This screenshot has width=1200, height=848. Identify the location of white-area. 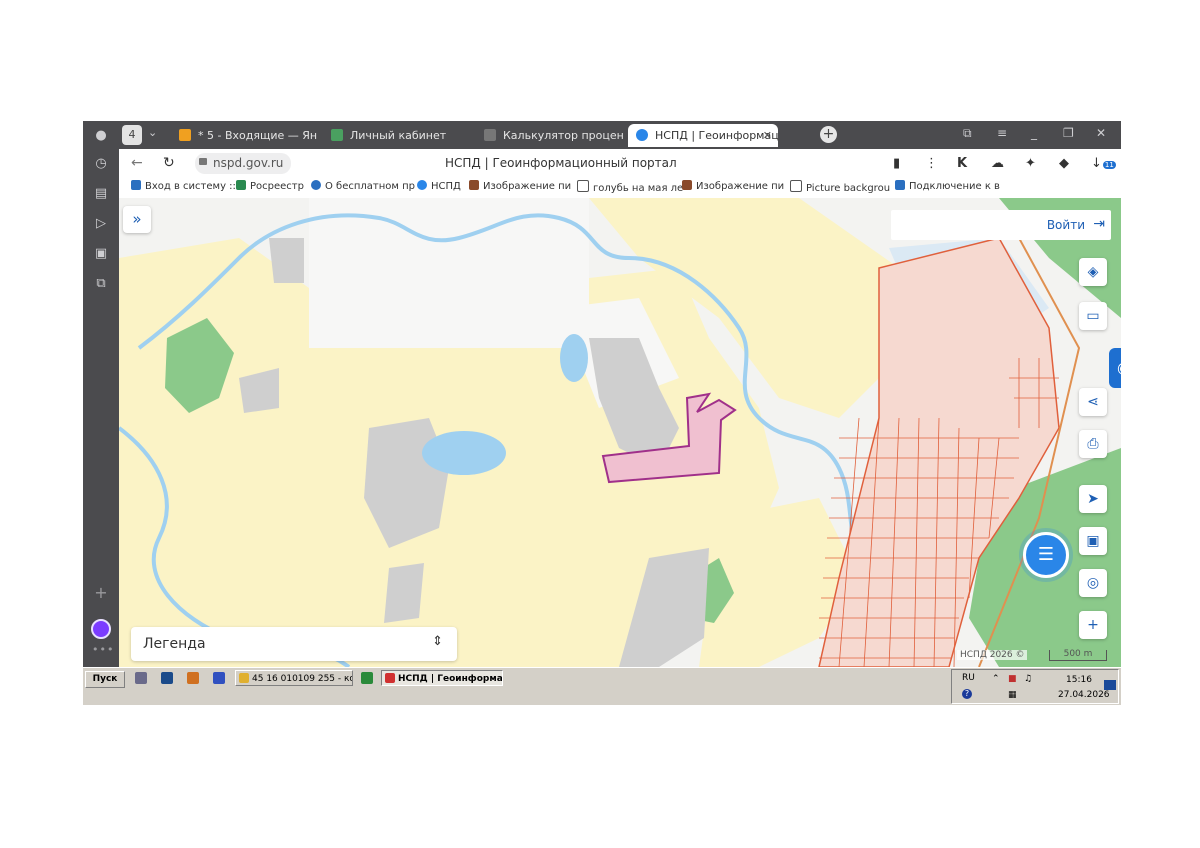
(449, 273).